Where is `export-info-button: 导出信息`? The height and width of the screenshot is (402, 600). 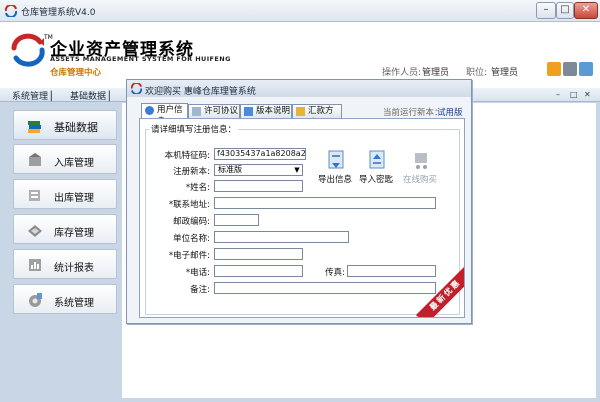
export-info-button: 导出信息 is located at coordinates (335, 169).